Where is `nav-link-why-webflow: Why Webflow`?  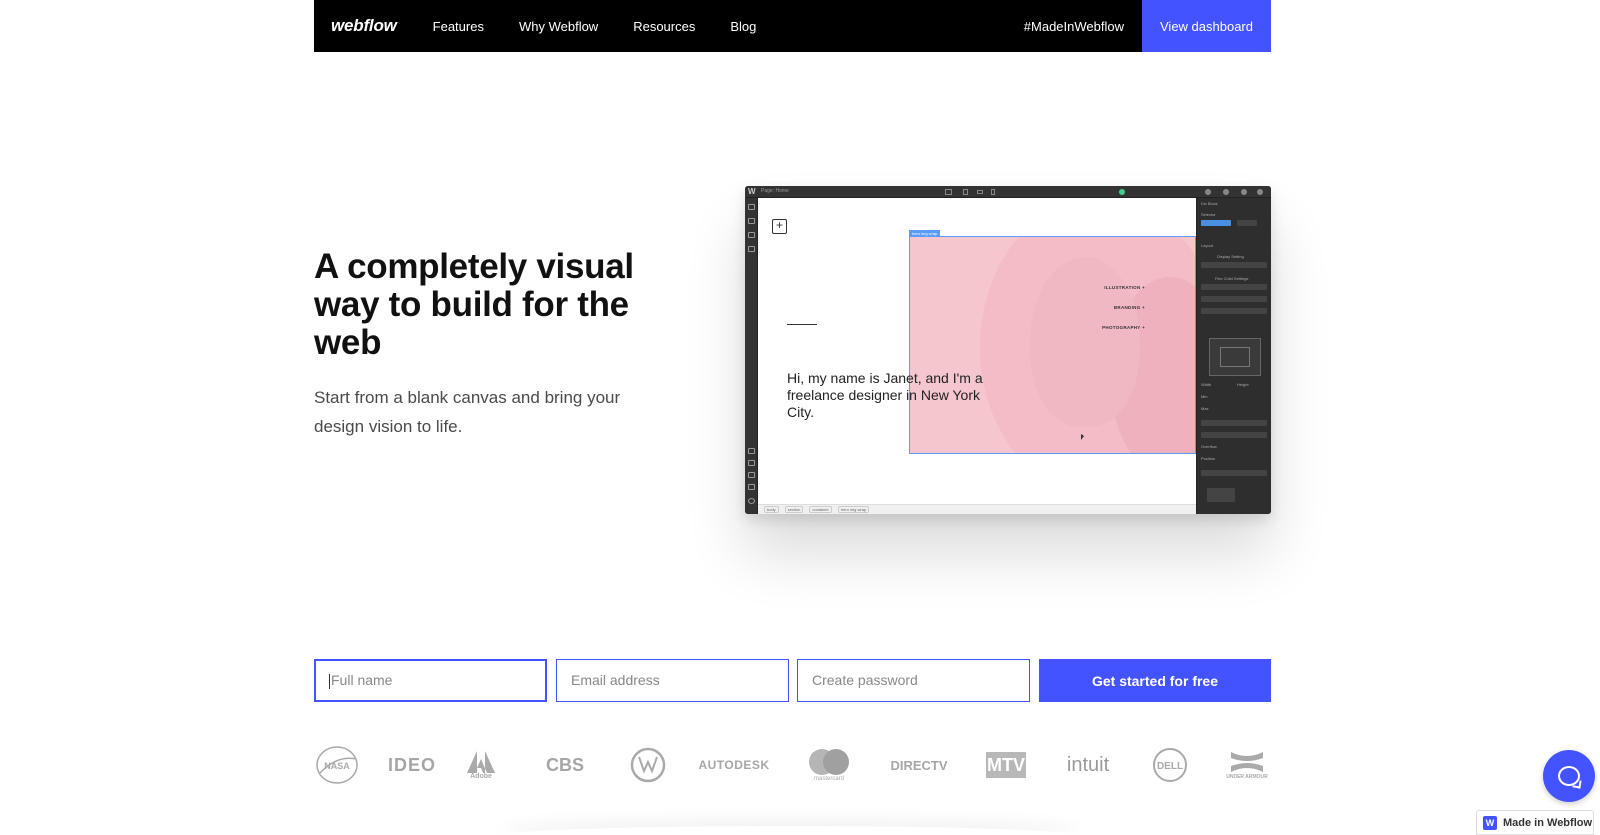 nav-link-why-webflow: Why Webflow is located at coordinates (558, 26).